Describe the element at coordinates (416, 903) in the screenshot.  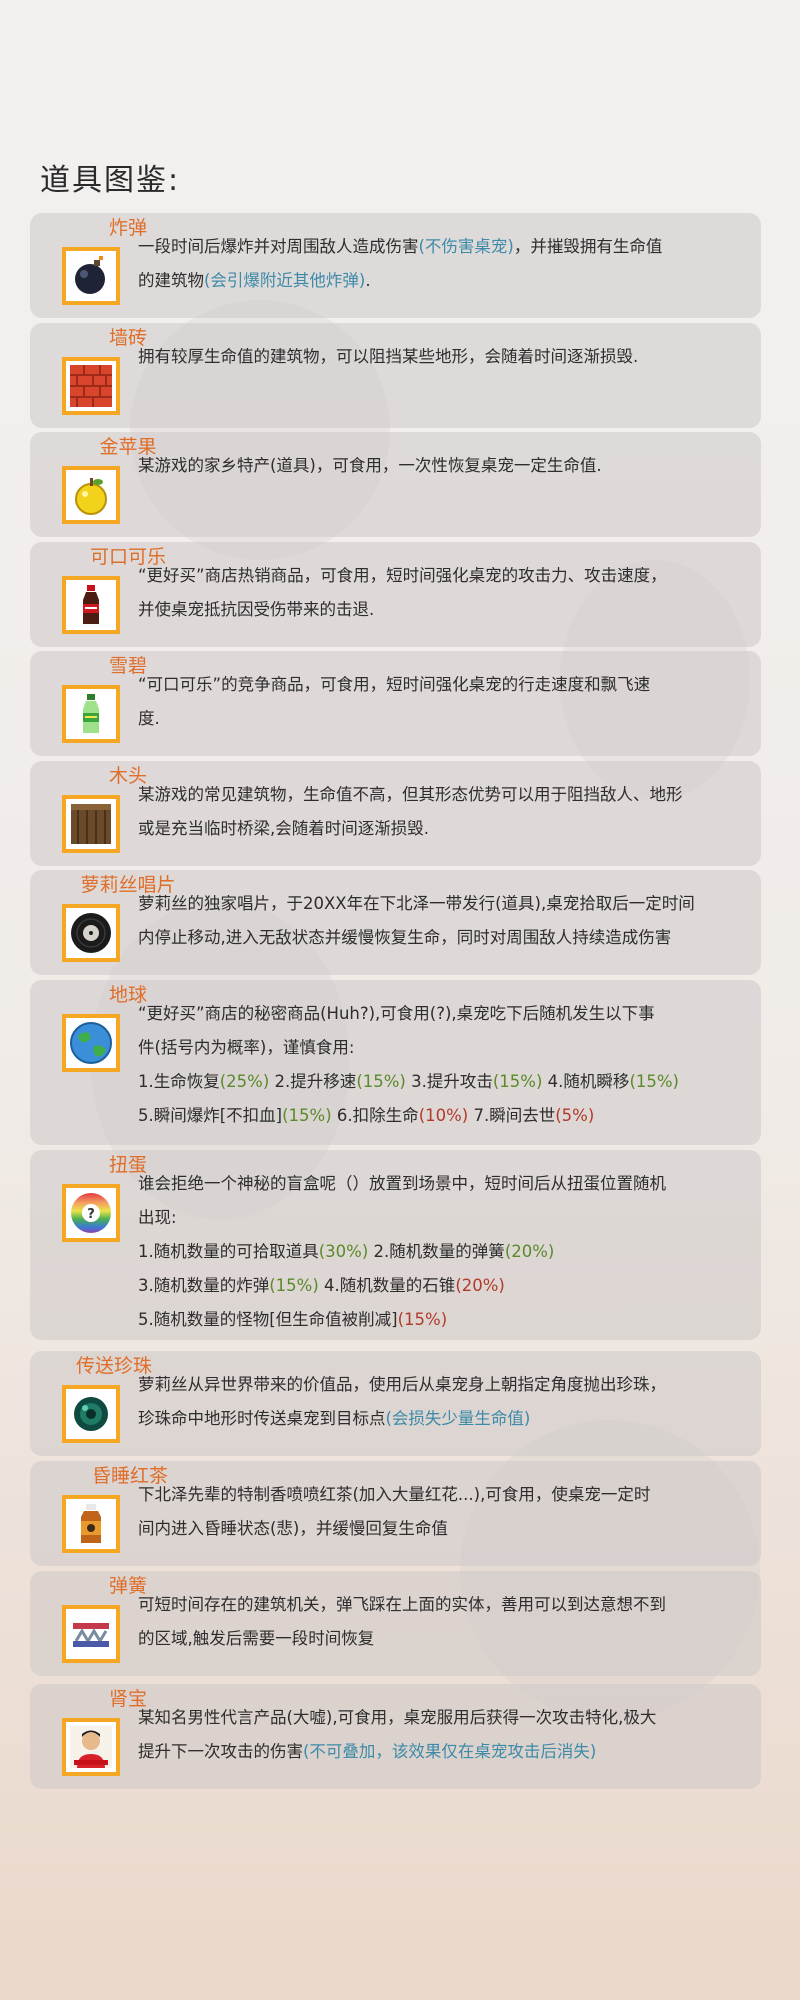
I see `description-text: 萝莉丝的独家唱片，于20XX年在下北泽一带发行(道具),桌宠拾取后一定时间` at that location.